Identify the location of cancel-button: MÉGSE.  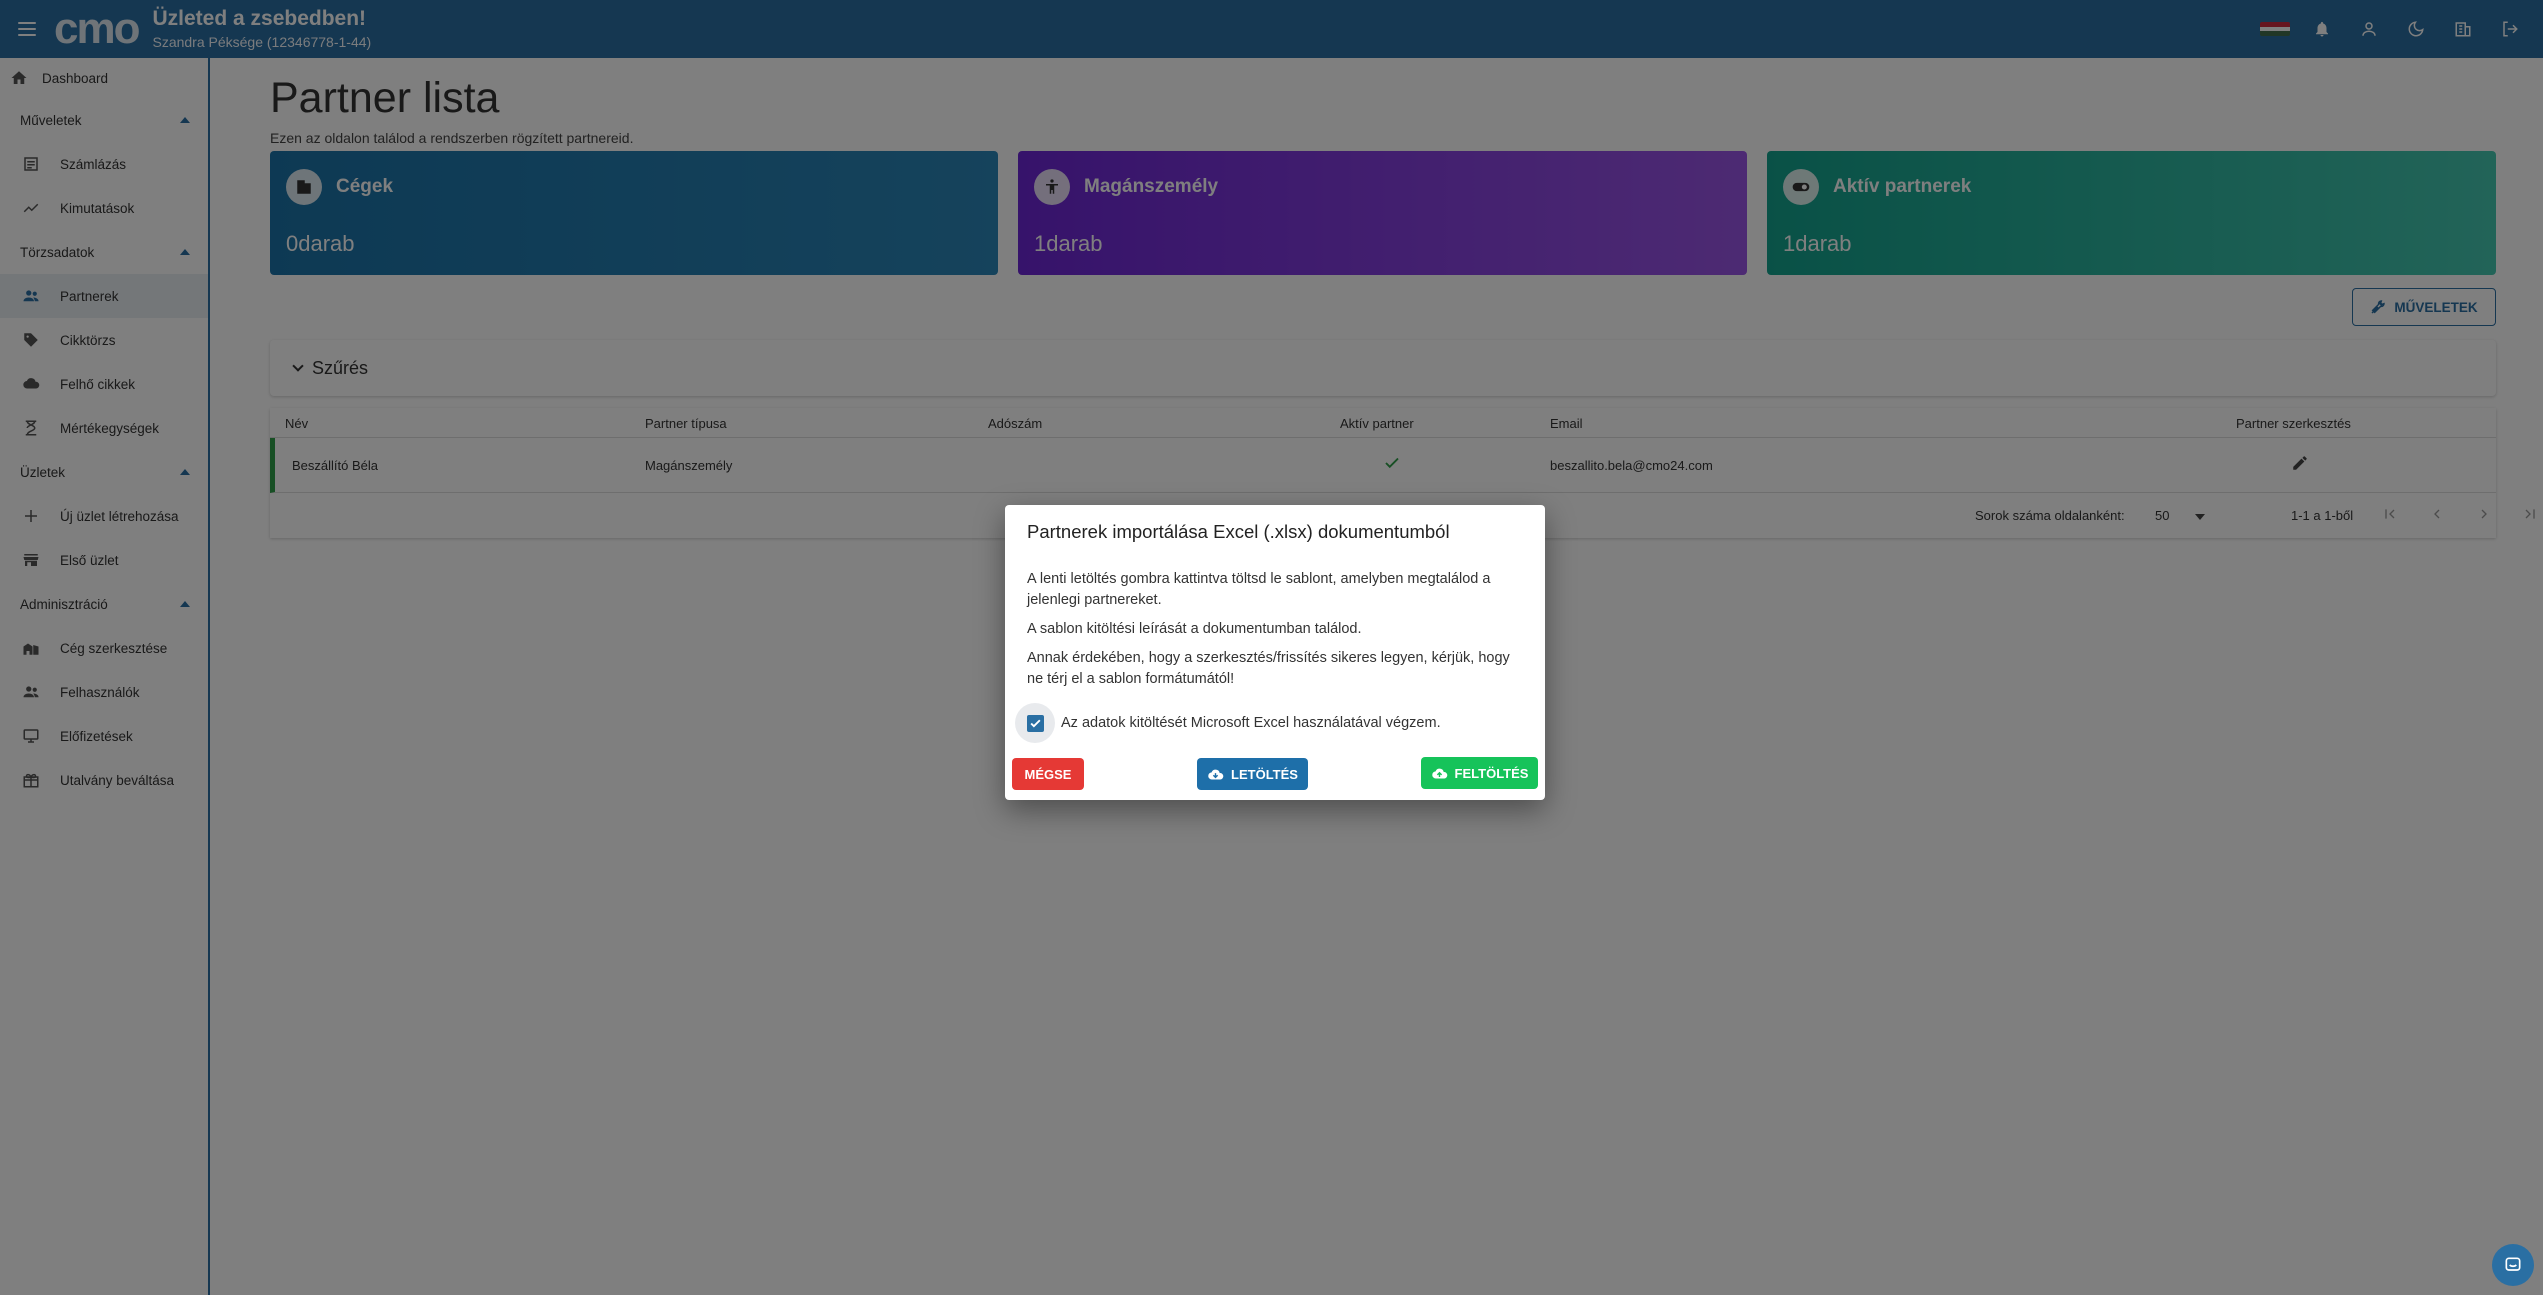
(1048, 774).